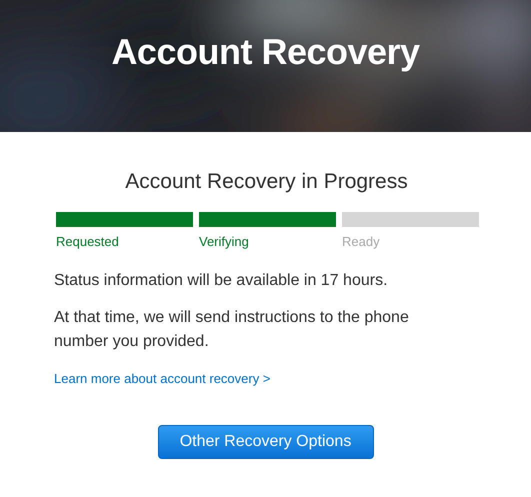  Describe the element at coordinates (232, 330) in the screenshot. I see `status-text: At that time, we will send instructions to the phone number you provided.` at that location.